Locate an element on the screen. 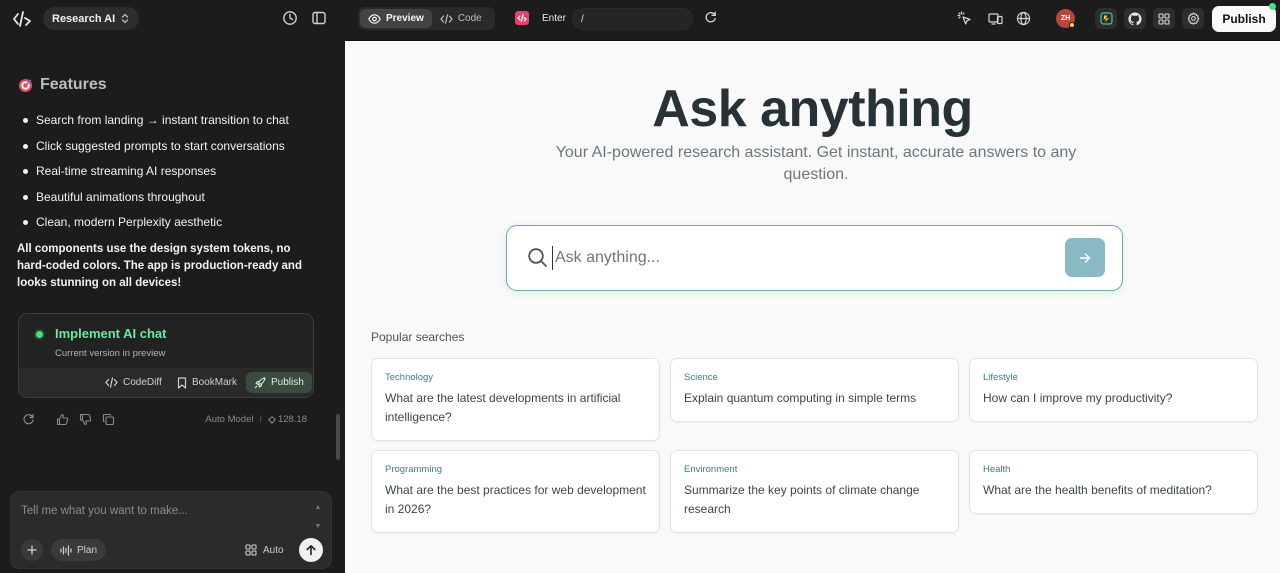 Image resolution: width=1280 pixels, height=573 pixels. history-icon is located at coordinates (291, 19).